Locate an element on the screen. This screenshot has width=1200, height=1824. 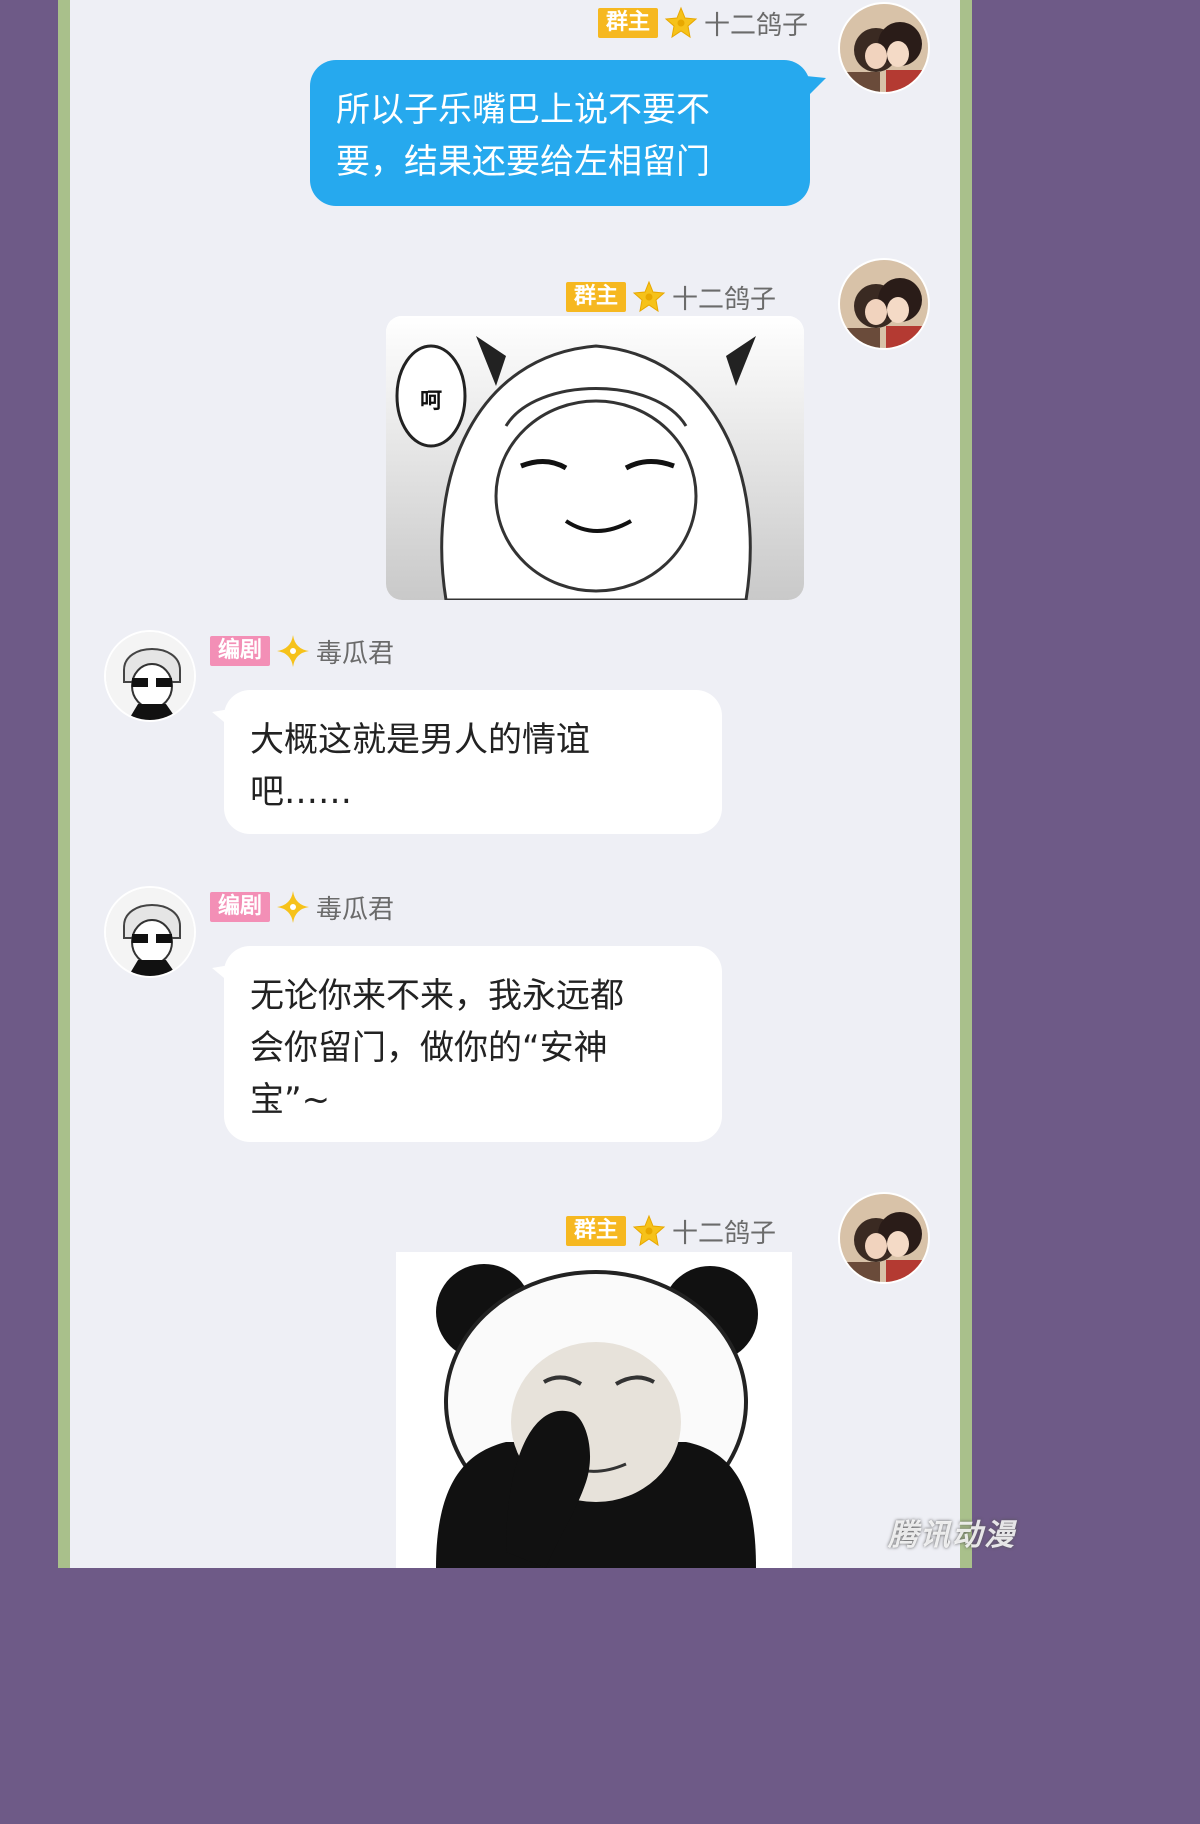
manga-sticker: 呵 is located at coordinates (595, 458).